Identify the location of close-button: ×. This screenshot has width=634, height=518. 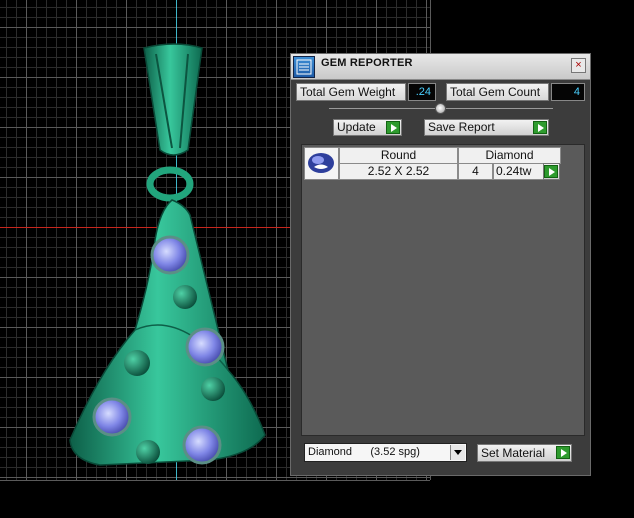
(578, 65).